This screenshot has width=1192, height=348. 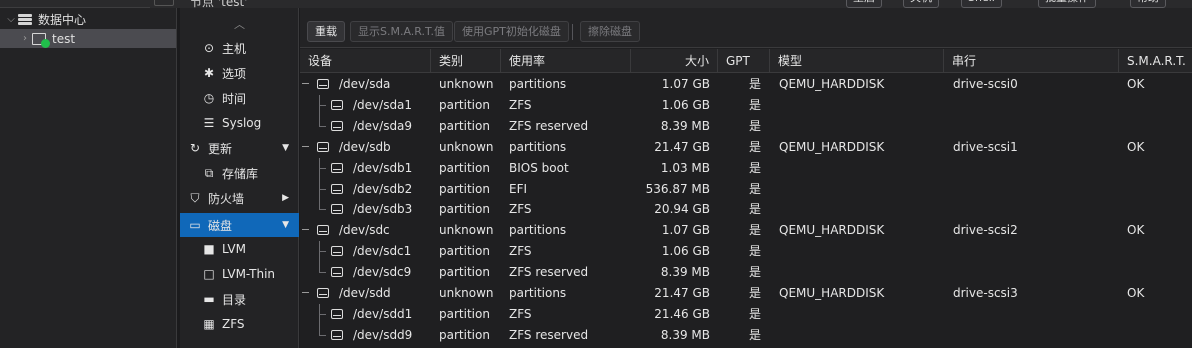 What do you see at coordinates (1157, 209) in the screenshot?
I see `cell-smart` at bounding box center [1157, 209].